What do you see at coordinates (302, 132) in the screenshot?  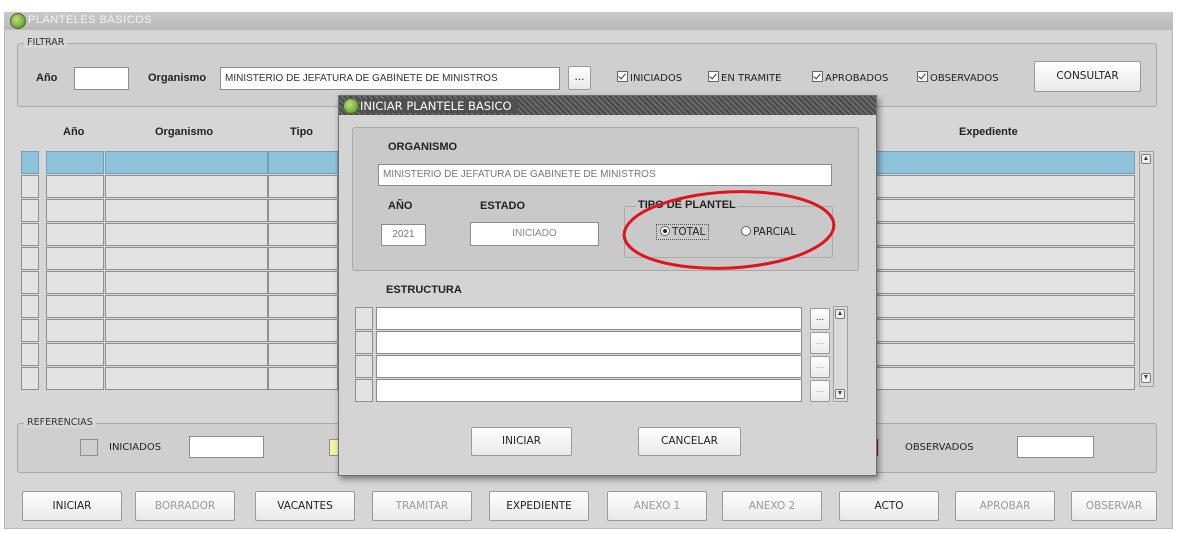 I see `column-header-type: Tipo` at bounding box center [302, 132].